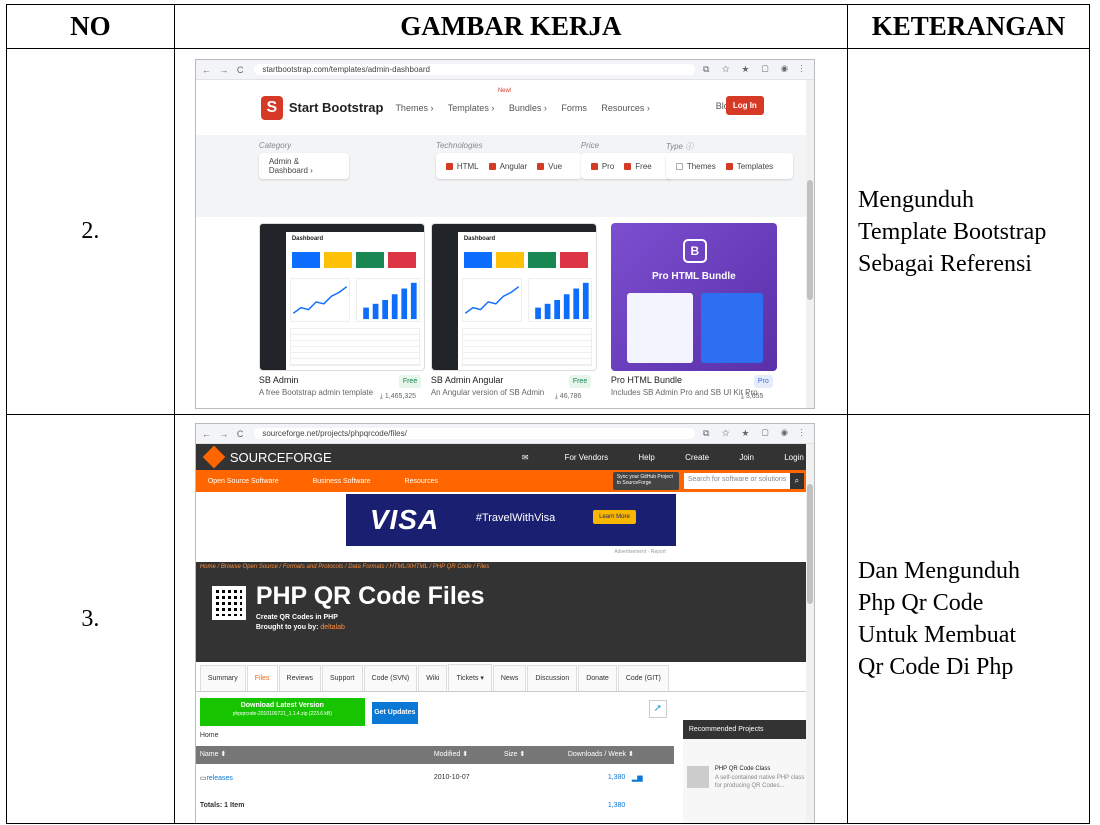 This screenshot has height=825, width=1100. I want to click on col-downloads: Downloads / Week ⬍, so click(601, 754).